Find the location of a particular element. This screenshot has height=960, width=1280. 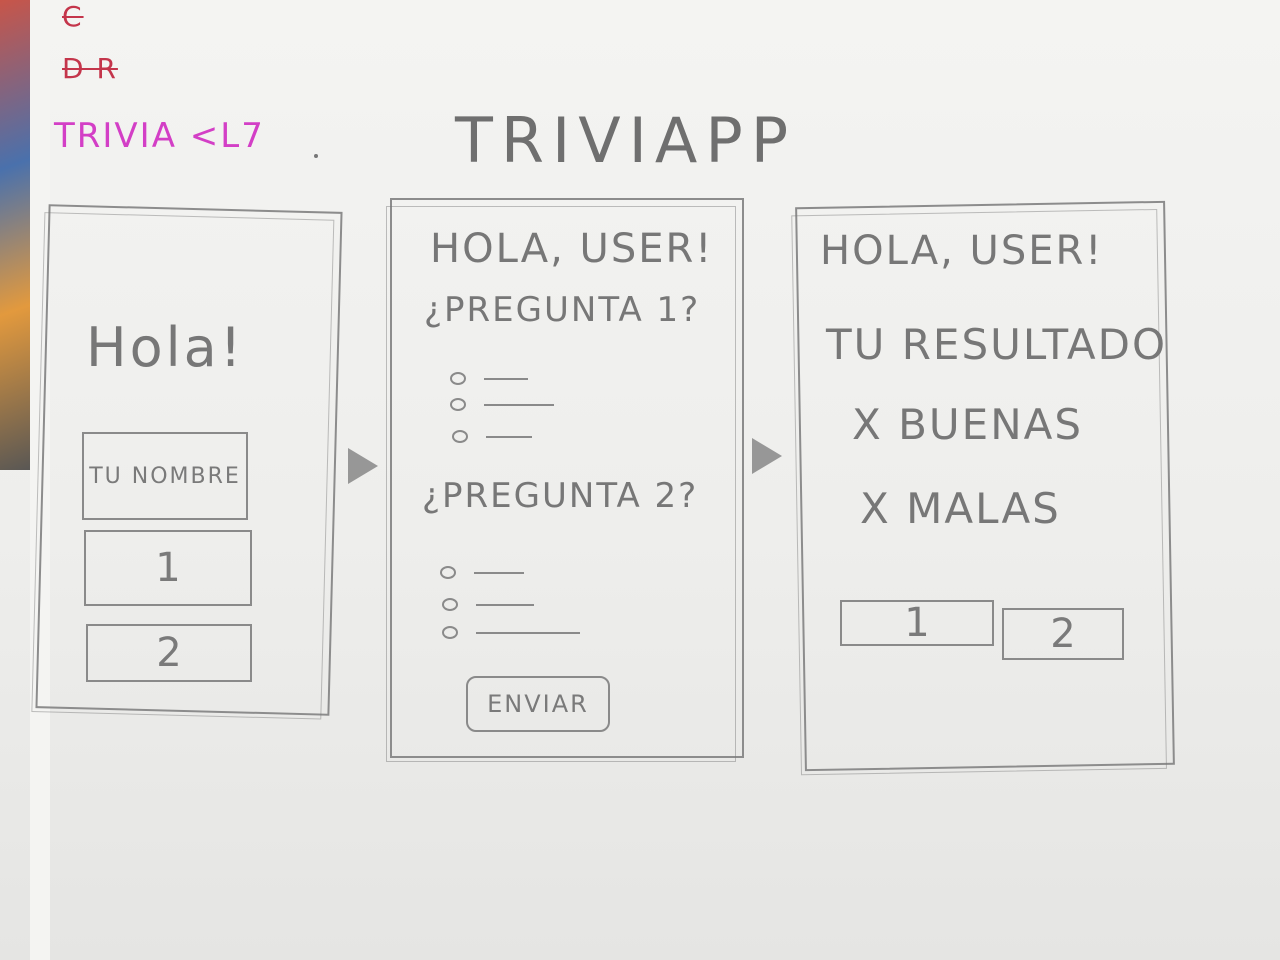

question-2: ¿PREGUNTA 2? is located at coordinates (560, 496).